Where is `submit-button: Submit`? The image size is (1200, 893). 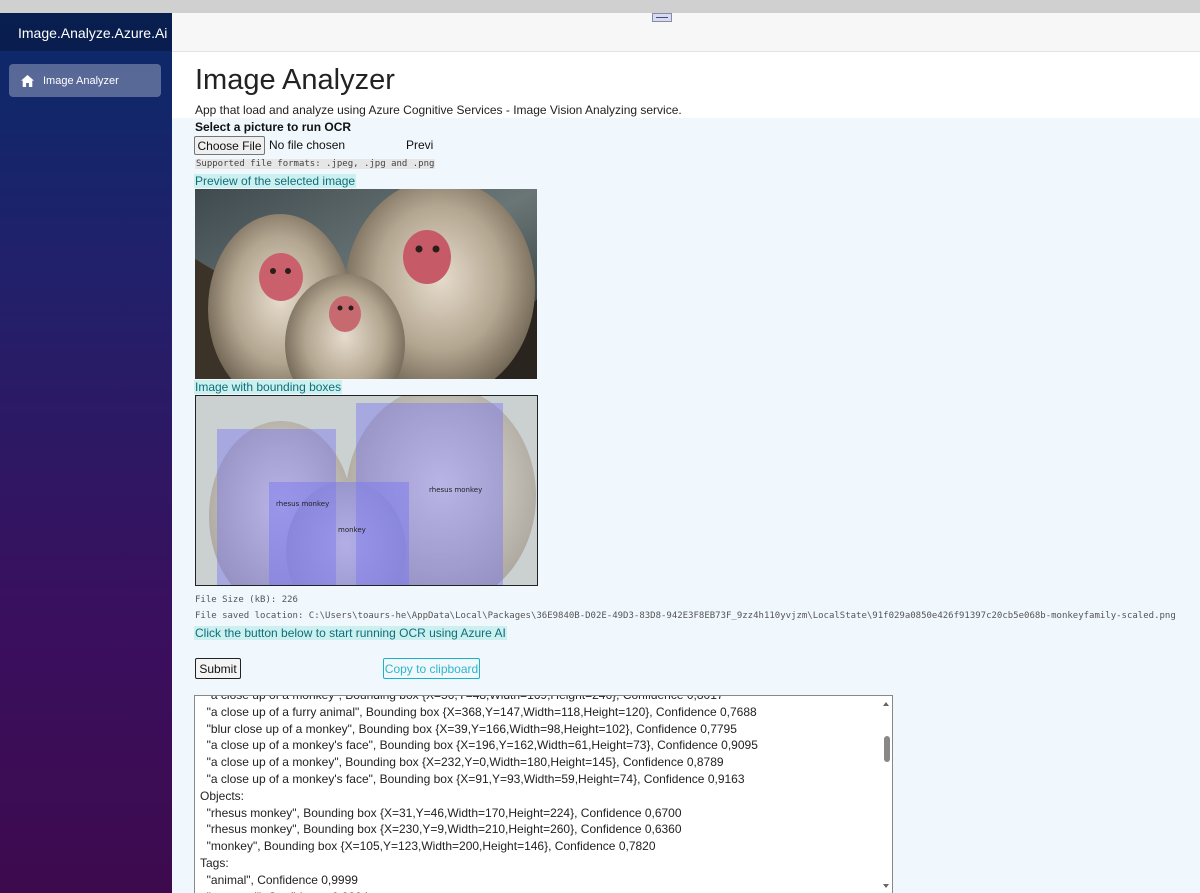 submit-button: Submit is located at coordinates (218, 668).